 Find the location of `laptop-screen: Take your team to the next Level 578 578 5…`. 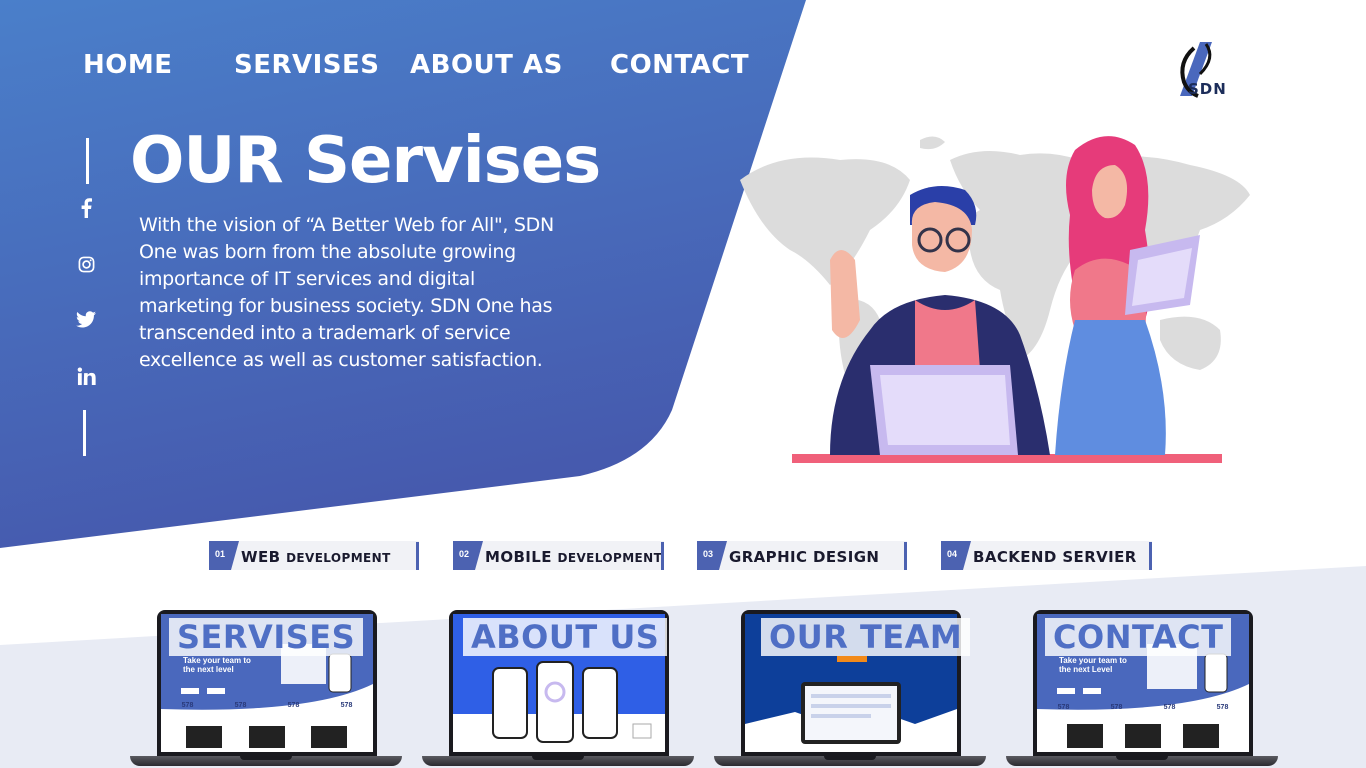

laptop-screen: Take your team to the next Level 578 578 5… is located at coordinates (1143, 683).